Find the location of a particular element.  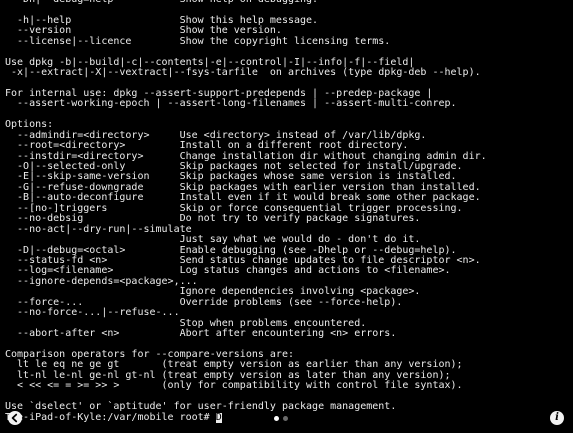

info-button: i is located at coordinates (557, 418).